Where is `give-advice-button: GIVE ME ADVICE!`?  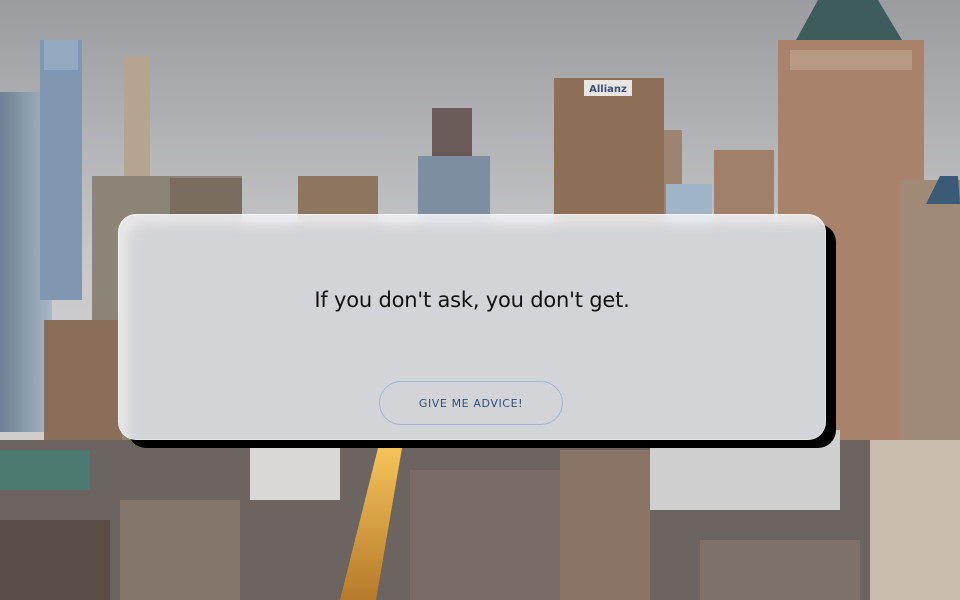 give-advice-button: GIVE ME ADVICE! is located at coordinates (471, 403).